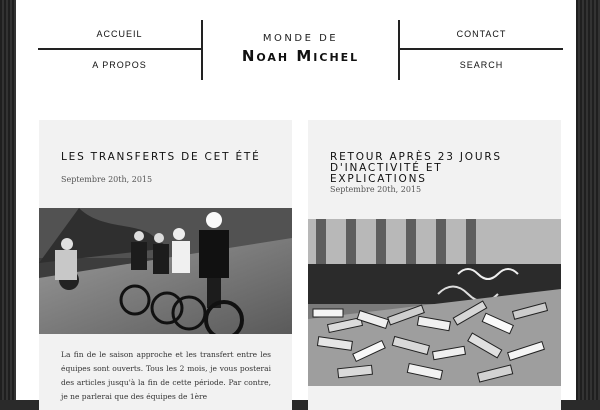 Image resolution: width=600 pixels, height=410 pixels. What do you see at coordinates (300, 38) in the screenshot?
I see `logo-line-1: MONDE DE` at bounding box center [300, 38].